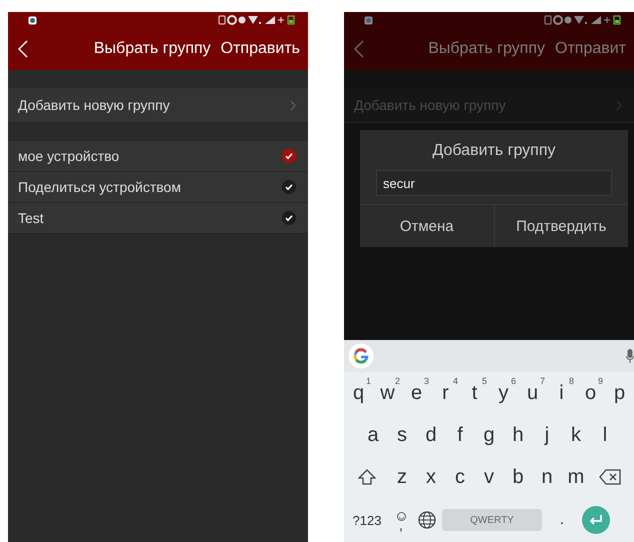 Image resolution: width=634 pixels, height=542 pixels. I want to click on backspace-icon, so click(609, 477).